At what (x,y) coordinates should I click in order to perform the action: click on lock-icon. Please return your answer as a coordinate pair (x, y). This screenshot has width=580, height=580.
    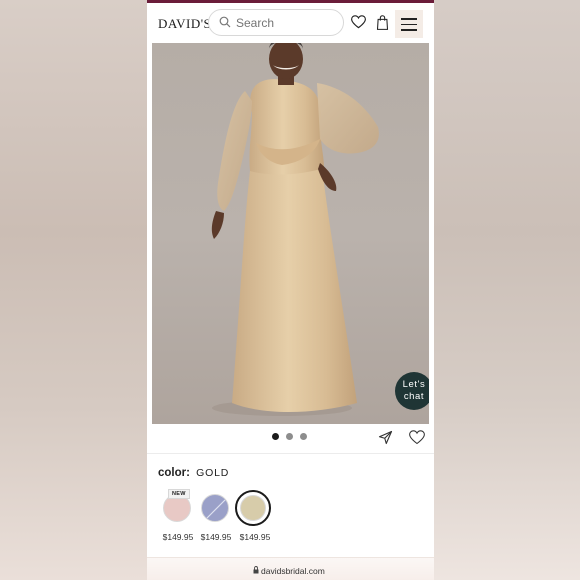
    Looking at the image, I should click on (256, 570).